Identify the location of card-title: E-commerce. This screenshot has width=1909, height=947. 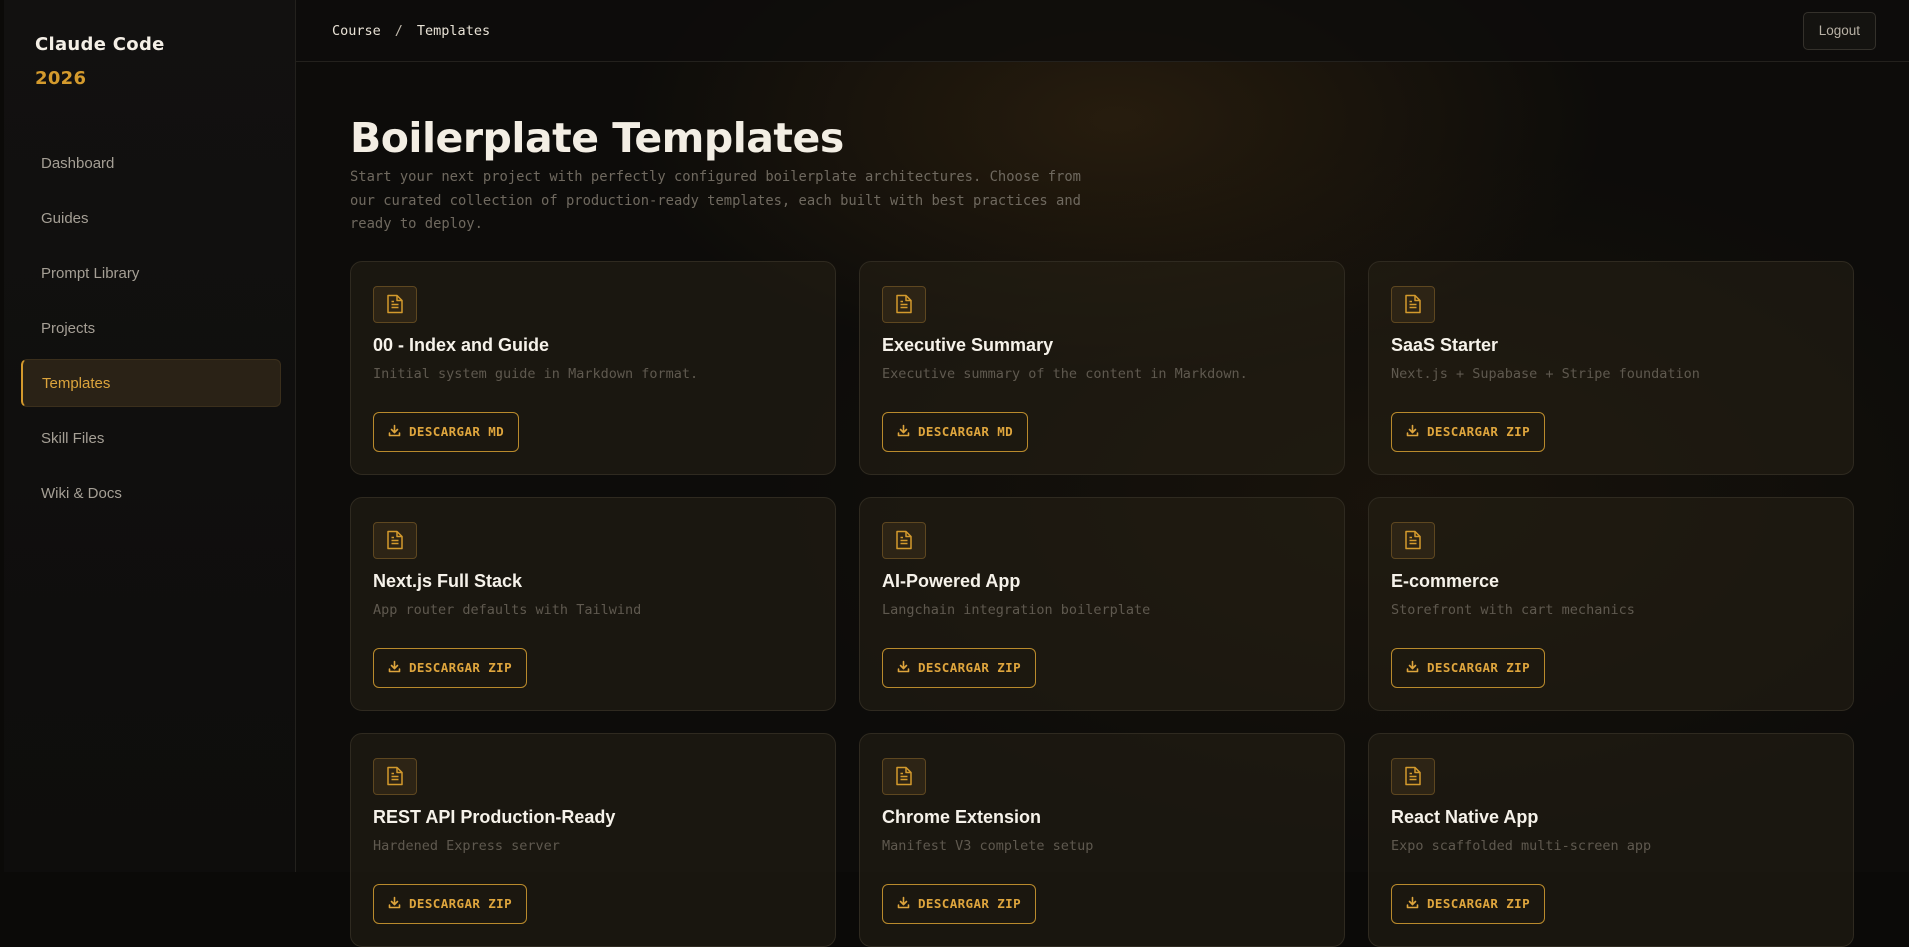
(1445, 580).